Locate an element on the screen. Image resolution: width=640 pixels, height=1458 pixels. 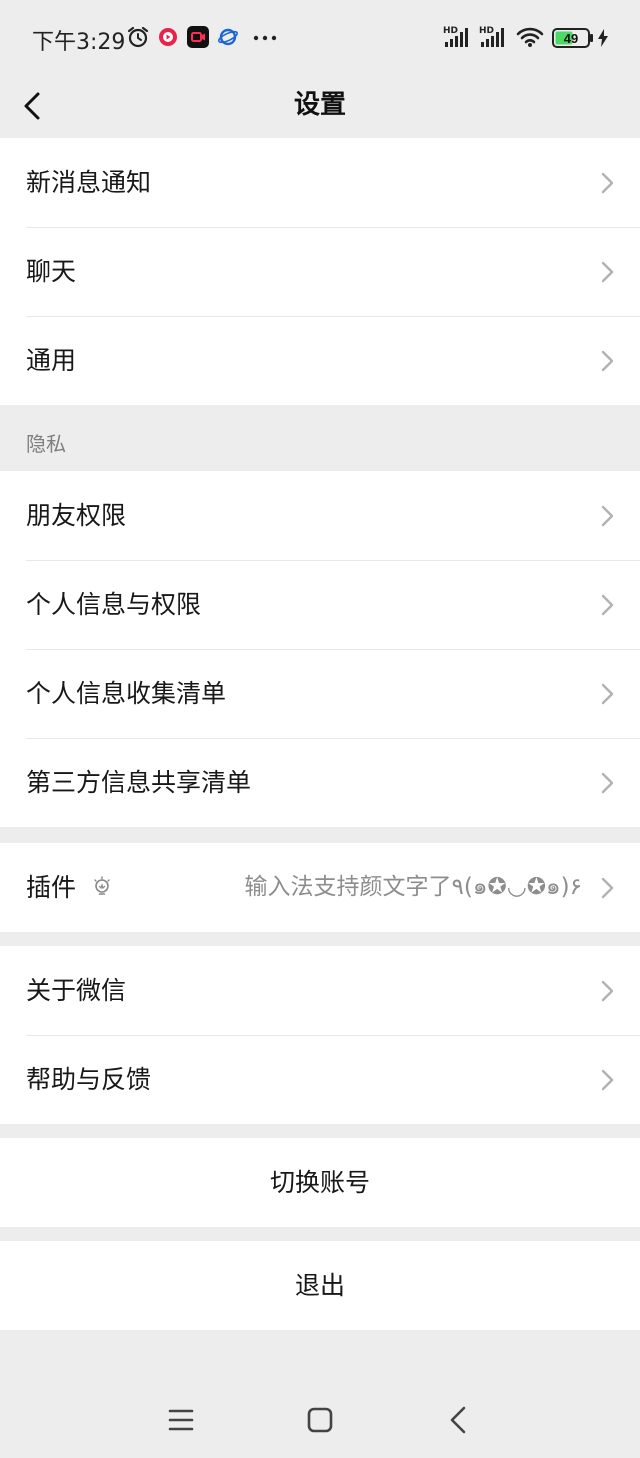
section-label-privacy: 隐私 is located at coordinates (46, 444).